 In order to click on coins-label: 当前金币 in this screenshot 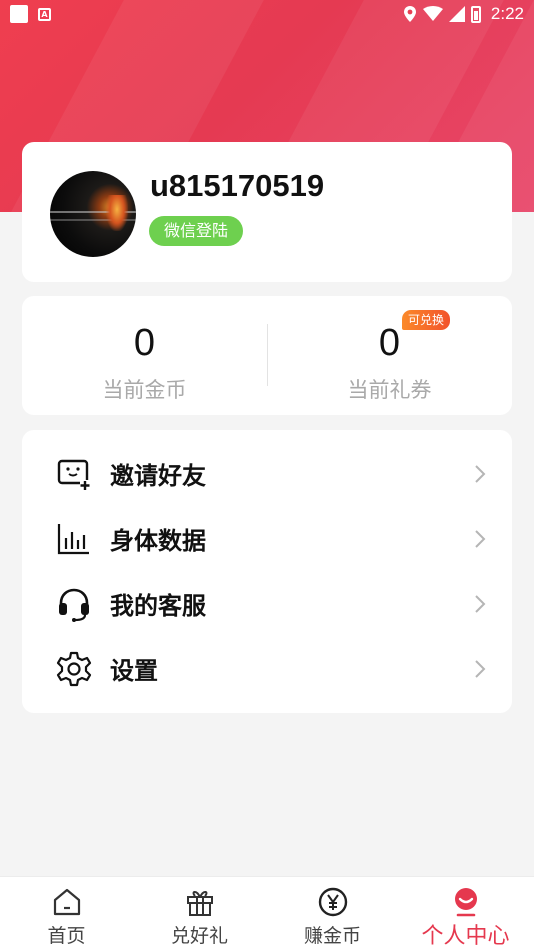, I will do `click(144, 390)`.